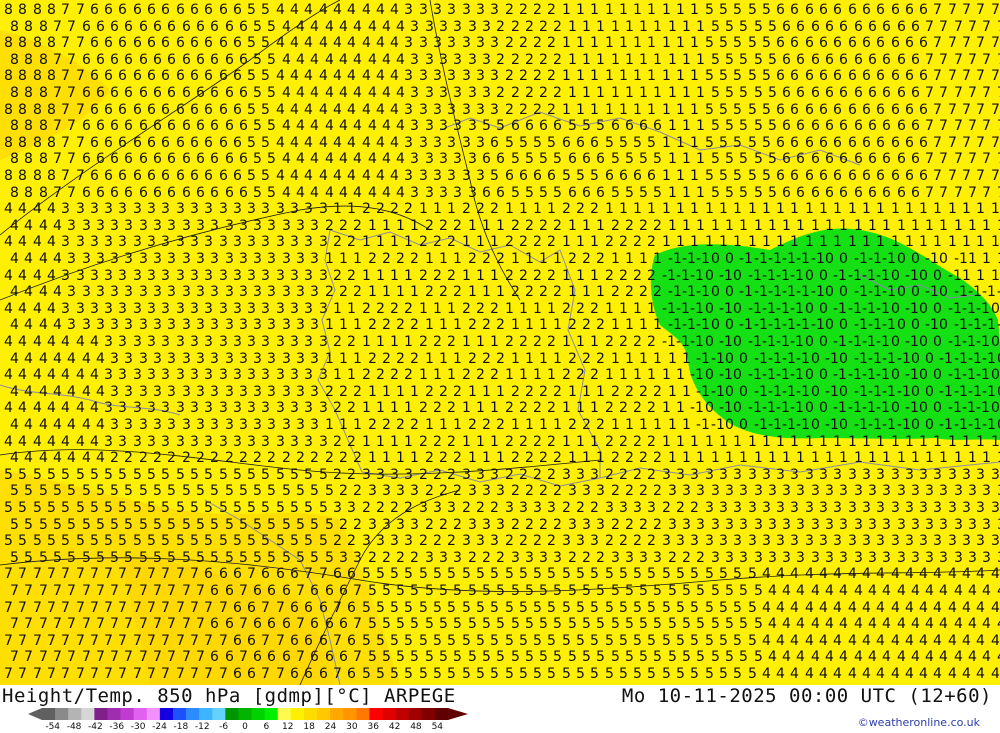  Describe the element at coordinates (895, 408) in the screenshot. I see `grid-value: 0` at that location.